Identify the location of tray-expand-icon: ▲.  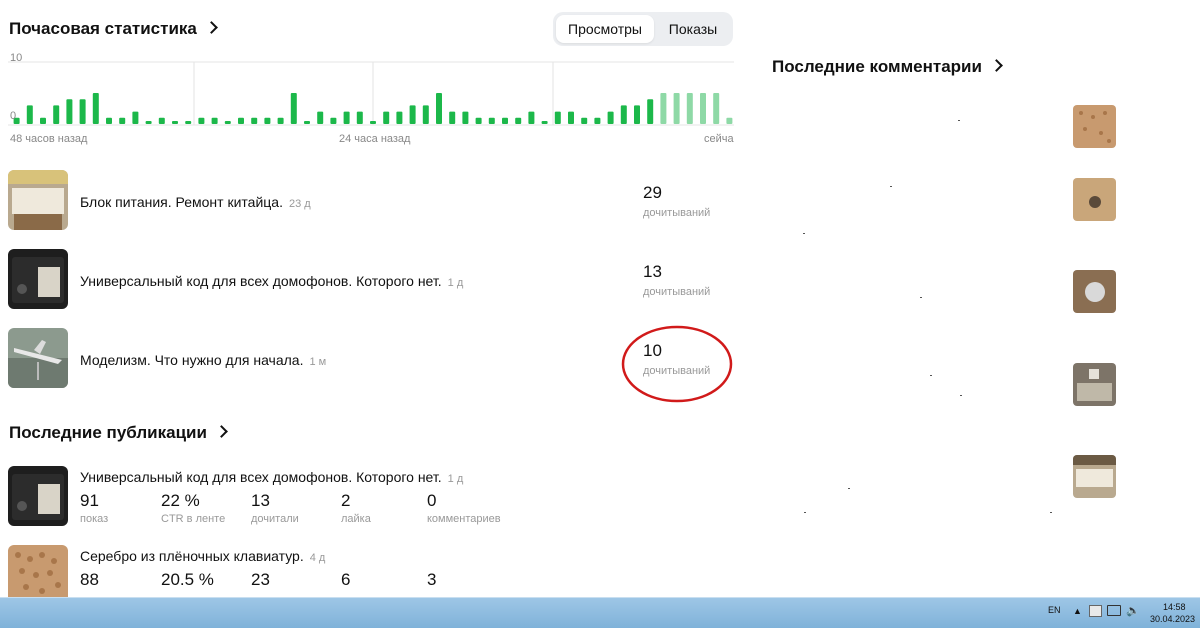
(1077, 611).